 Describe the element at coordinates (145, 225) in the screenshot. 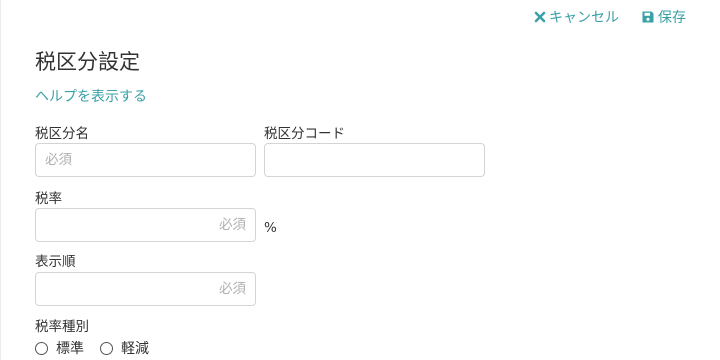

I see `tax-rate-input` at that location.